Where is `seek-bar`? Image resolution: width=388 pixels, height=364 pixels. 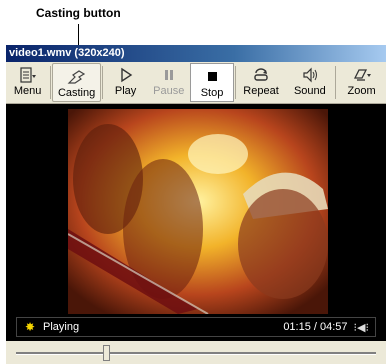 seek-bar is located at coordinates (196, 352).